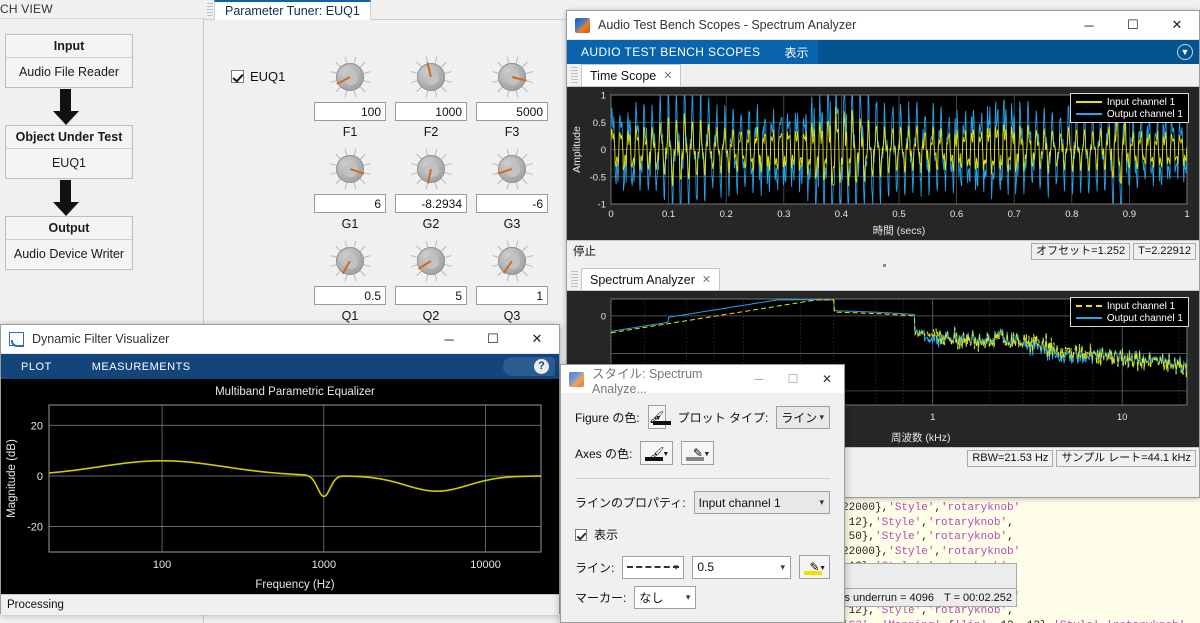 This screenshot has width=1200, height=623. Describe the element at coordinates (796, 52) in the screenshot. I see `ribbon-tab-display: 表示` at that location.